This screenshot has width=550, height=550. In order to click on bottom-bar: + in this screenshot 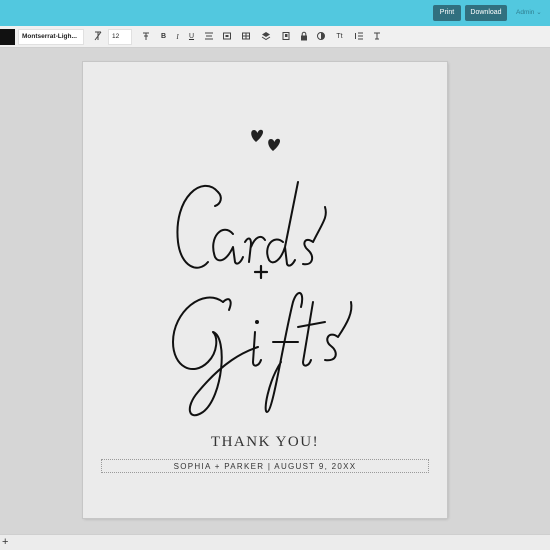, I will do `click(275, 542)`.